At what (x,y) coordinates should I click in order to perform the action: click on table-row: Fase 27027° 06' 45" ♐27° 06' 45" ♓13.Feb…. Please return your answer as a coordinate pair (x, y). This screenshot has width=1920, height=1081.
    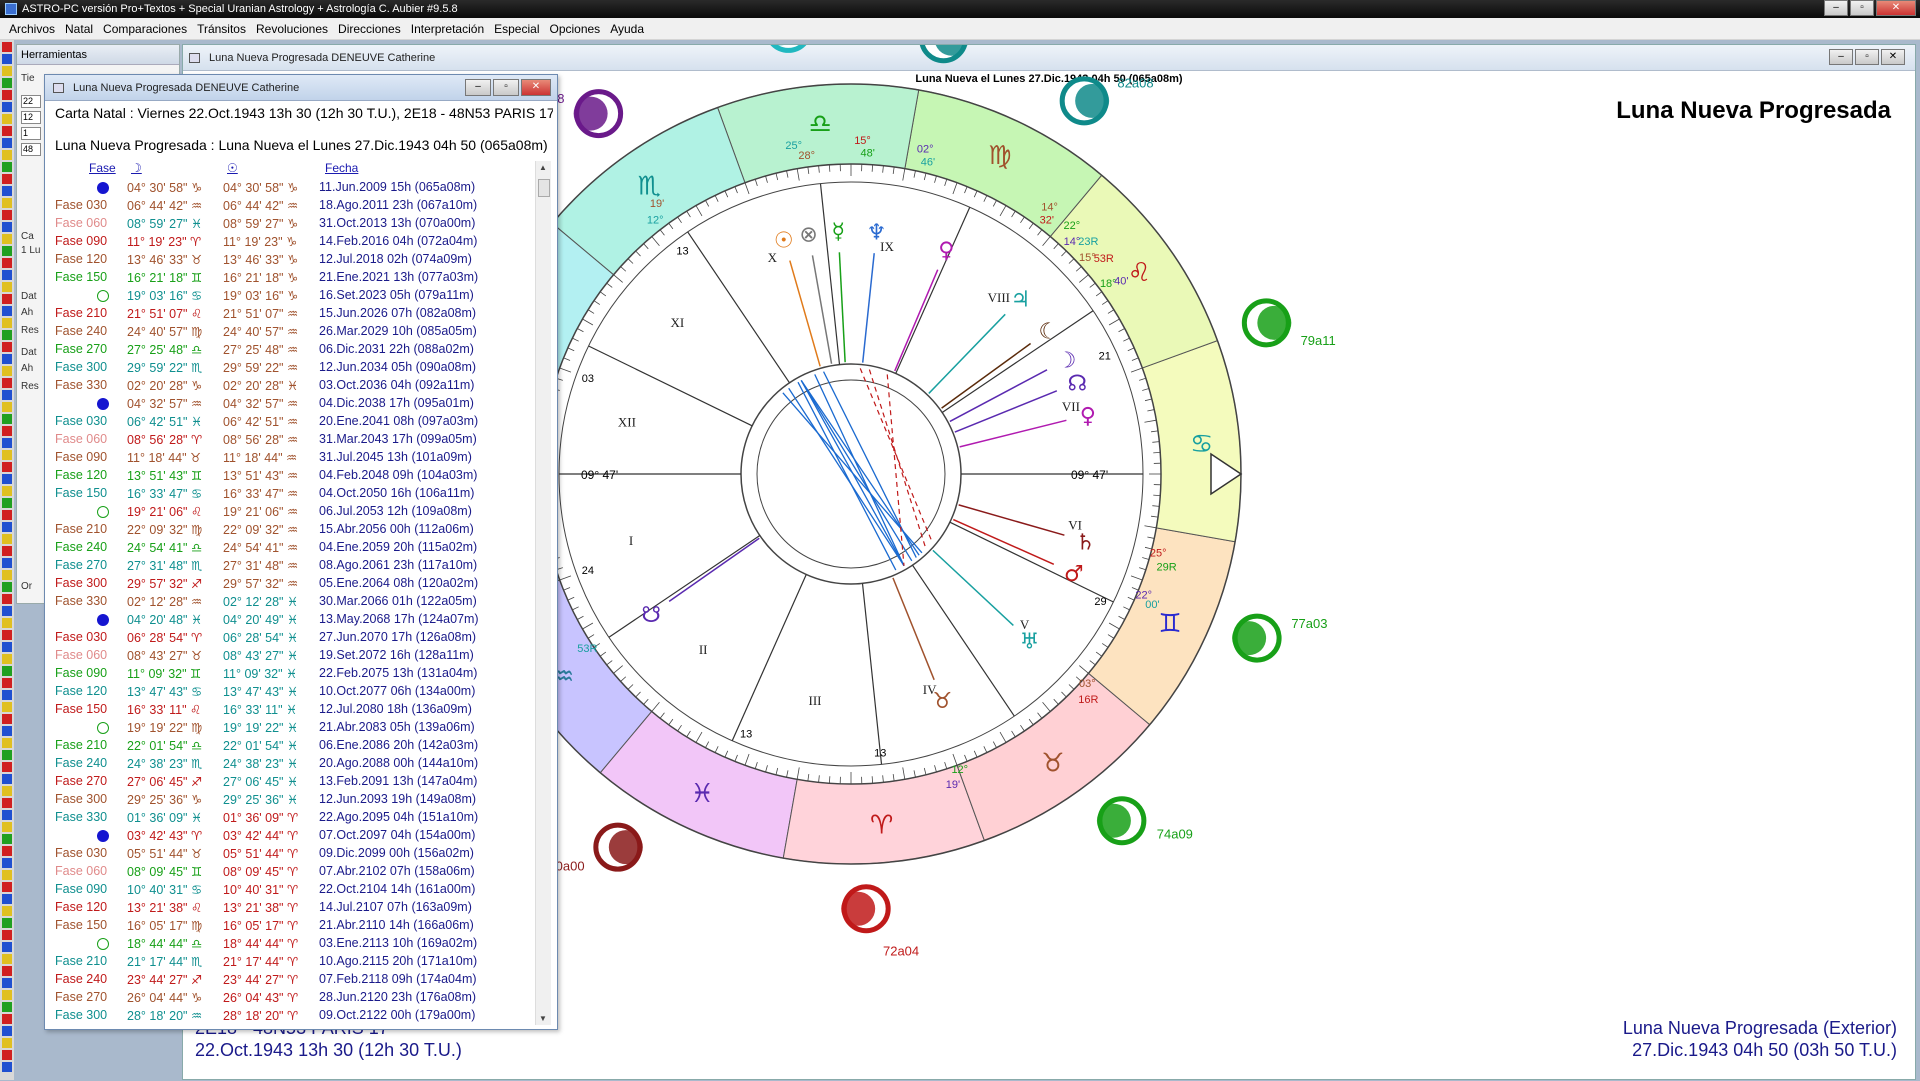
    Looking at the image, I should click on (293, 782).